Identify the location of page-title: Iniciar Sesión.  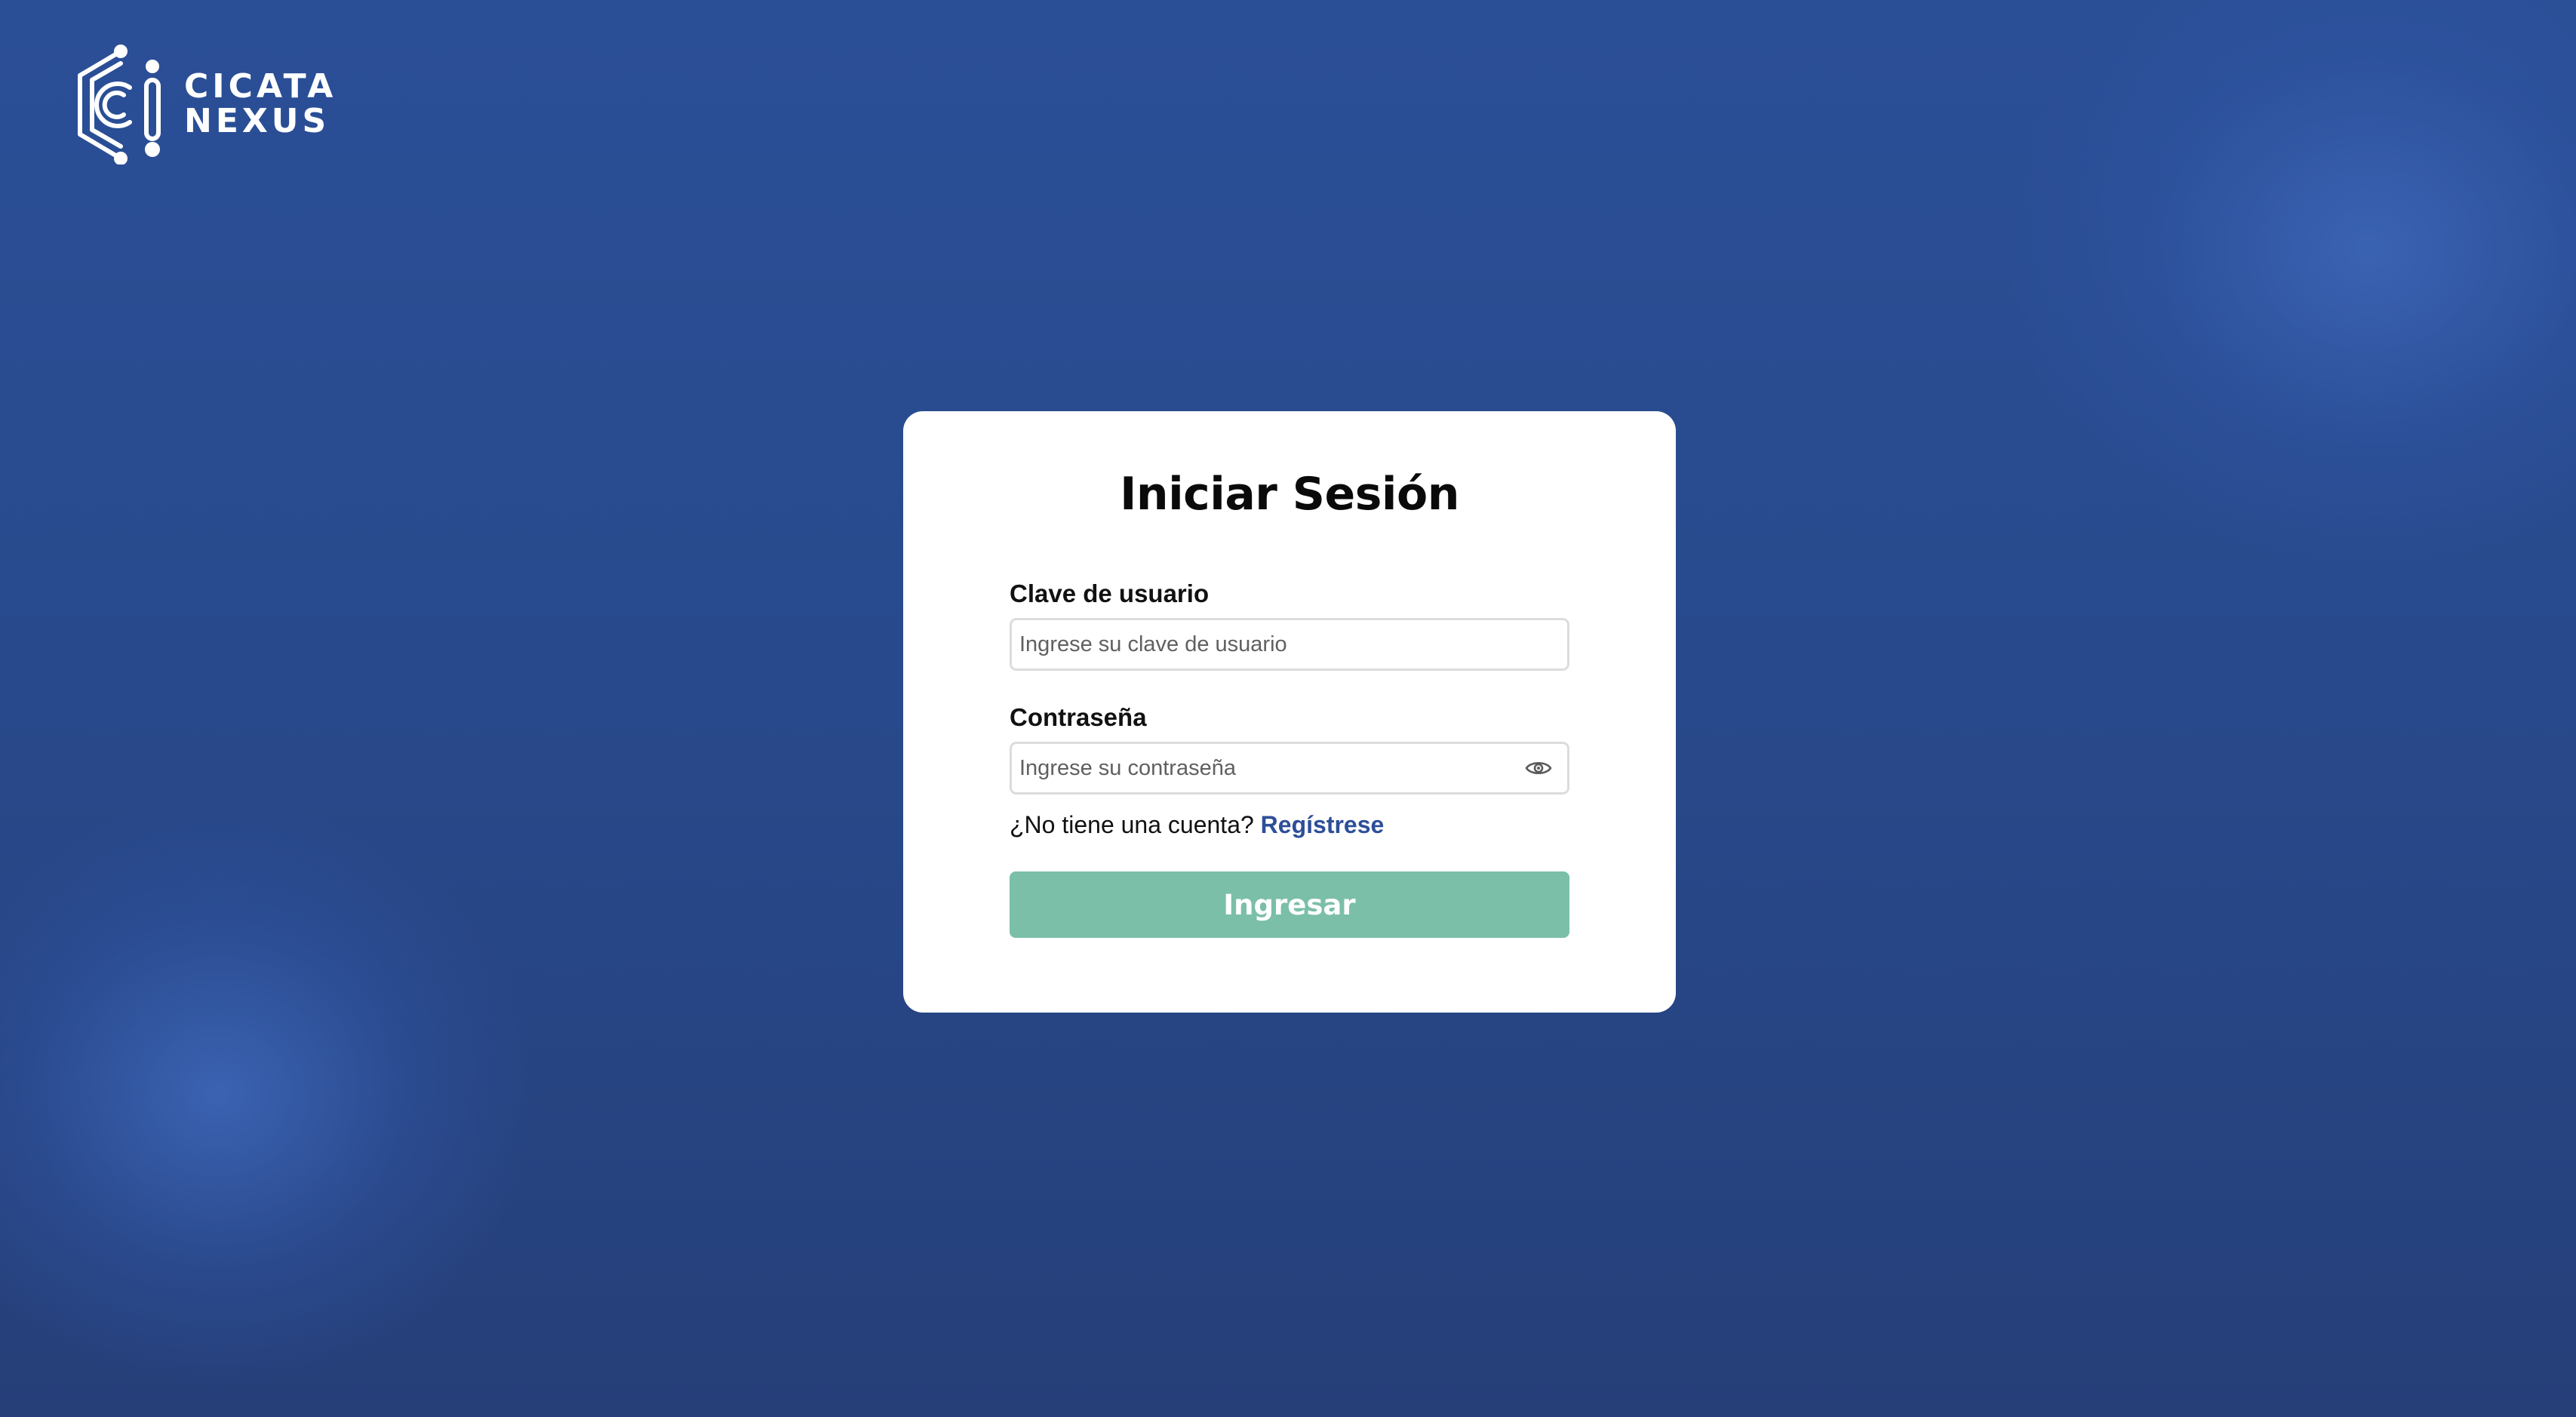
(1289, 494).